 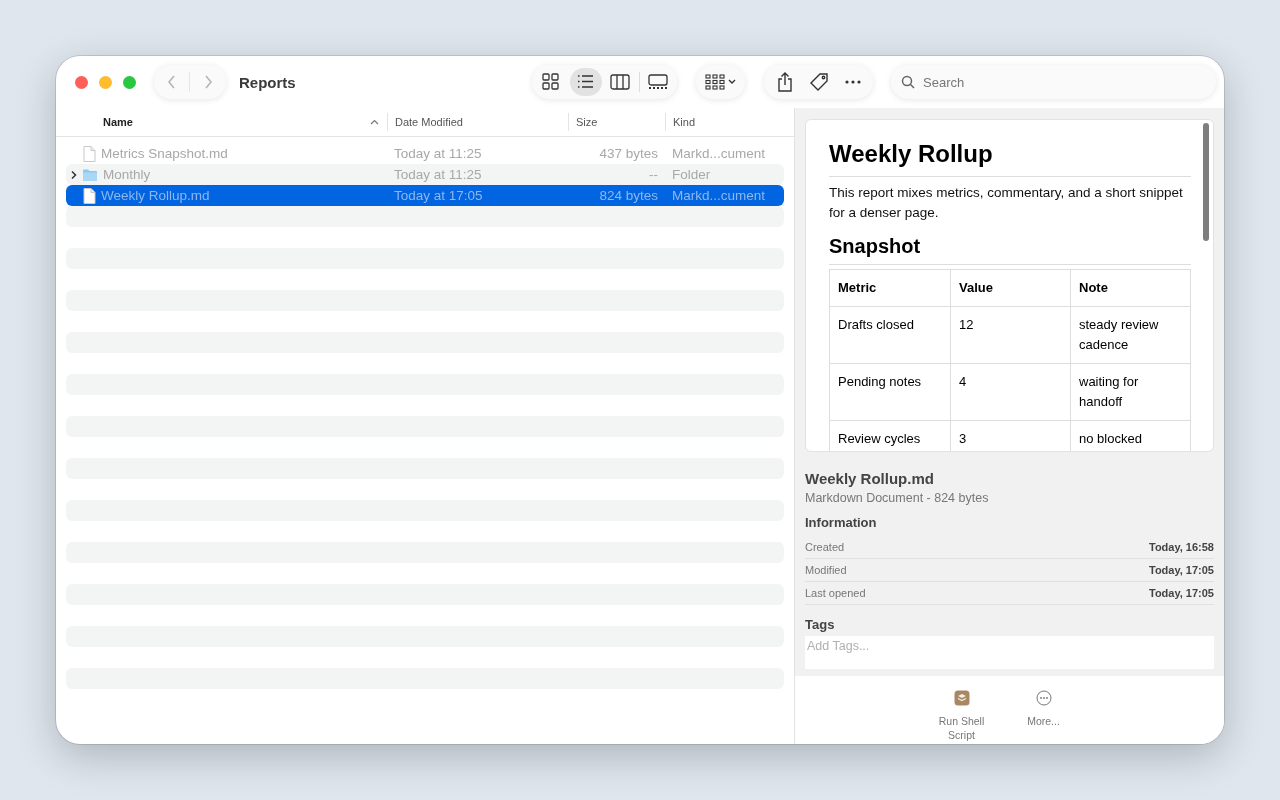 I want to click on info-label: Last opened, so click(x=835, y=593).